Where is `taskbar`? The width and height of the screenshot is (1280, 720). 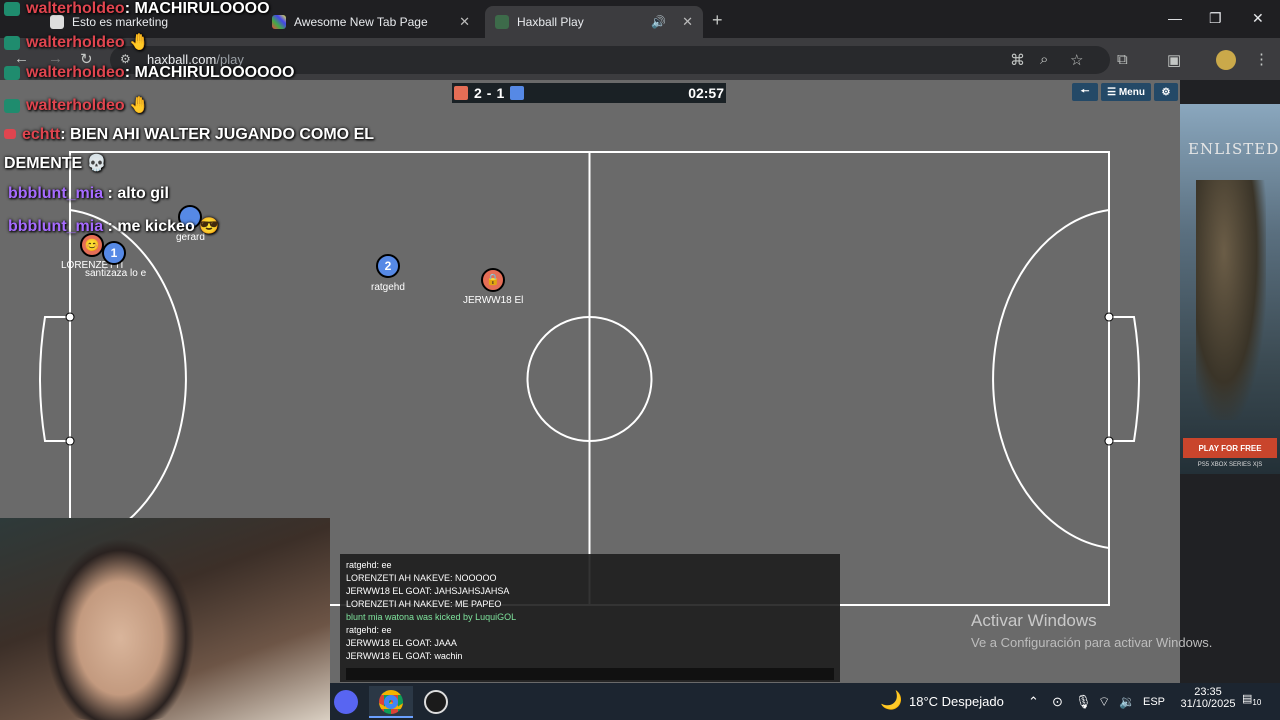 taskbar is located at coordinates (805, 701).